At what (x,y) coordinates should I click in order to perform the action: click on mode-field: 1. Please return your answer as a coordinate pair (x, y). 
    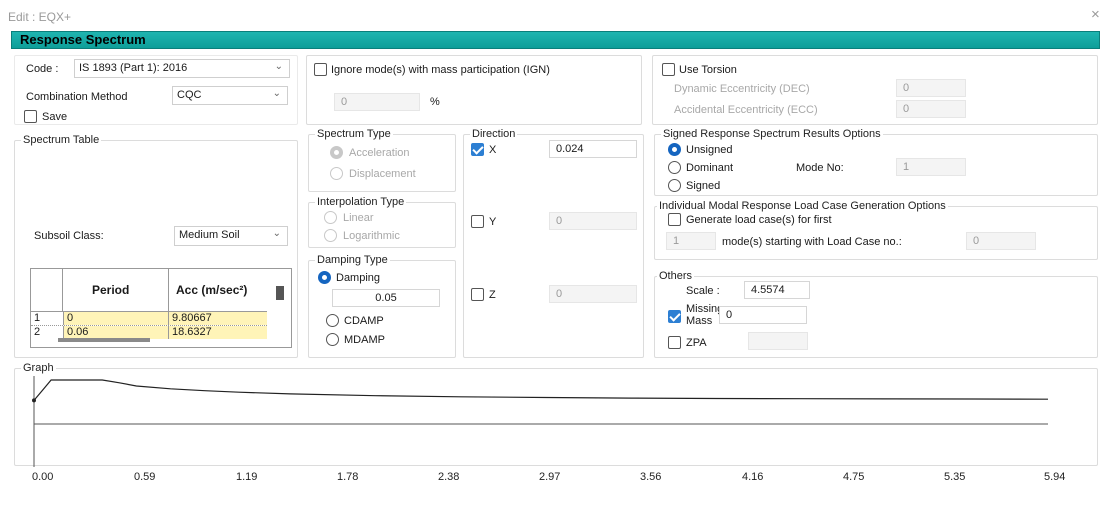
    Looking at the image, I should click on (931, 167).